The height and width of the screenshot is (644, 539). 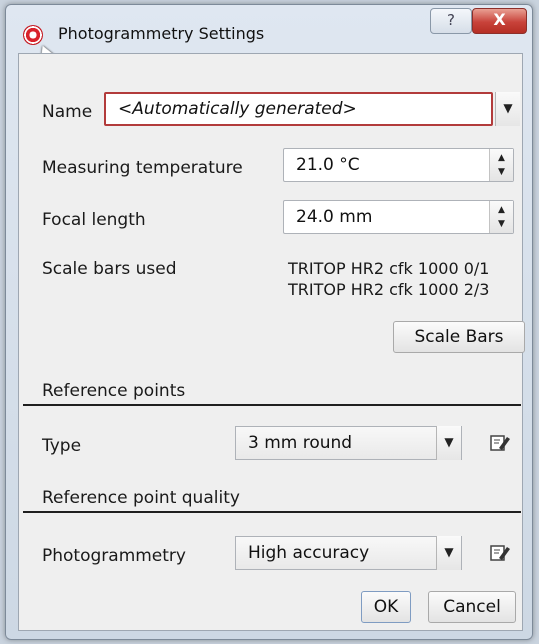 I want to click on app-icon, so click(x=33, y=35).